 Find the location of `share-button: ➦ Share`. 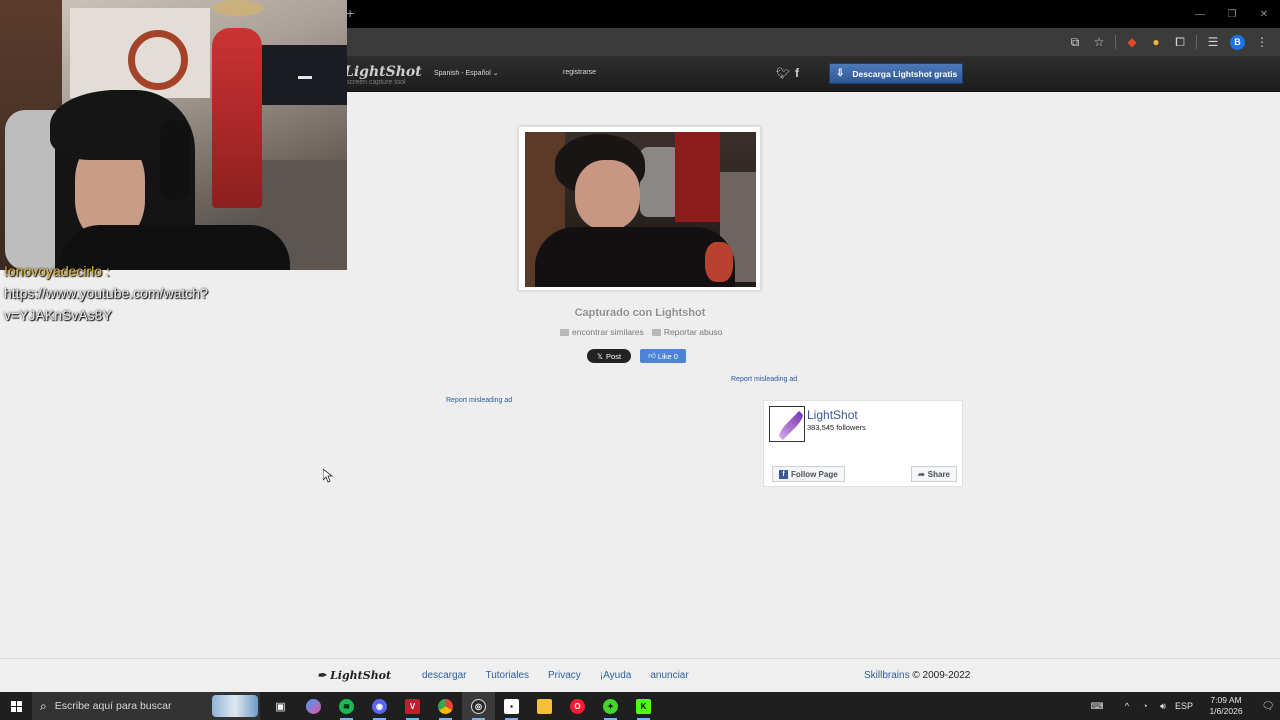

share-button: ➦ Share is located at coordinates (934, 474).